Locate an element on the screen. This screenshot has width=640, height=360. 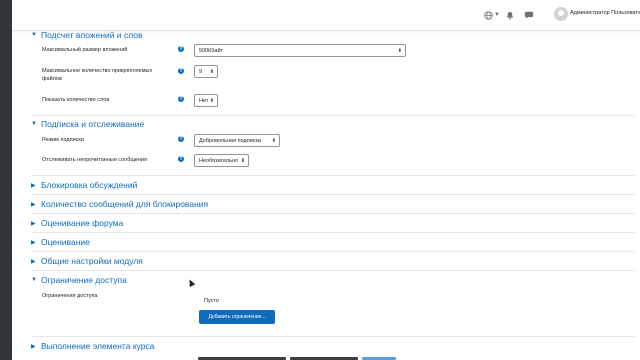
subscription-mode-select: Добровольная подписка ⬍ is located at coordinates (237, 140).